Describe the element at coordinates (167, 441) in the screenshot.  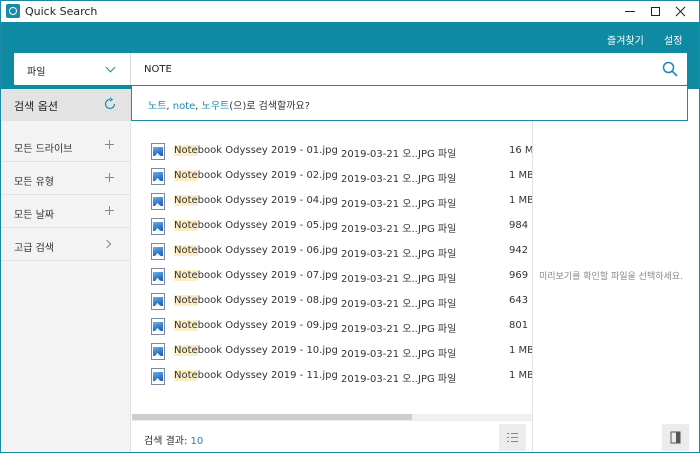
I see `result-count-label: 검색 결과:` at that location.